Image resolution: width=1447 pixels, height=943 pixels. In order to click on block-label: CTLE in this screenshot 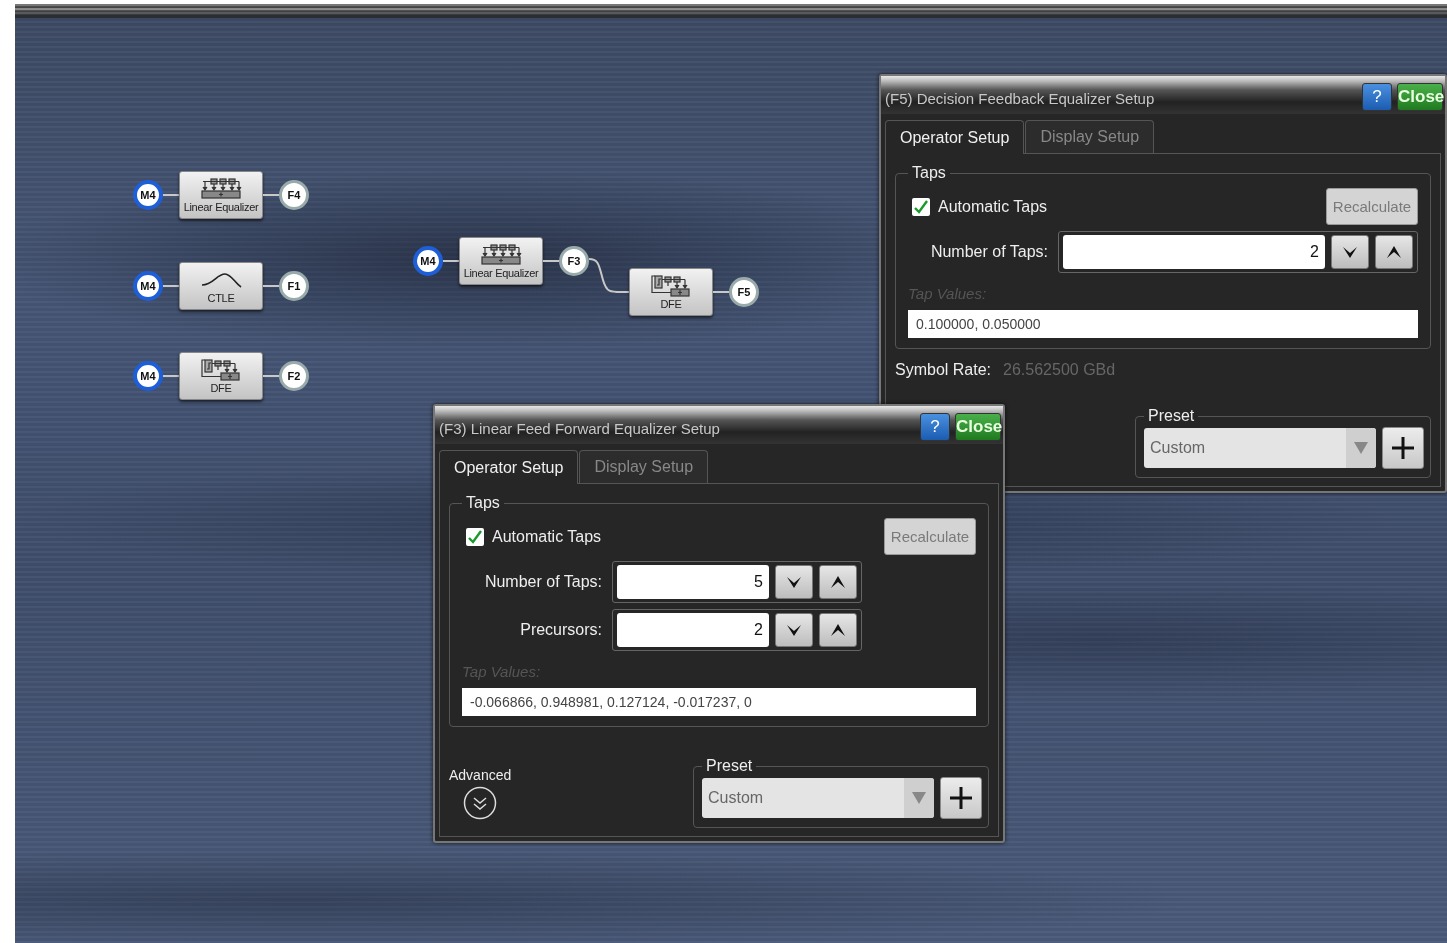, I will do `click(221, 297)`.